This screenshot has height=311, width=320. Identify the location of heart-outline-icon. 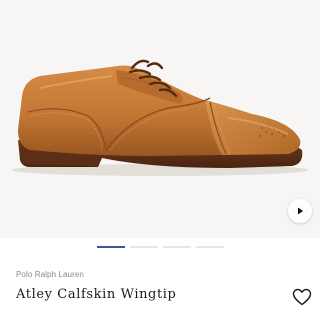
(302, 297).